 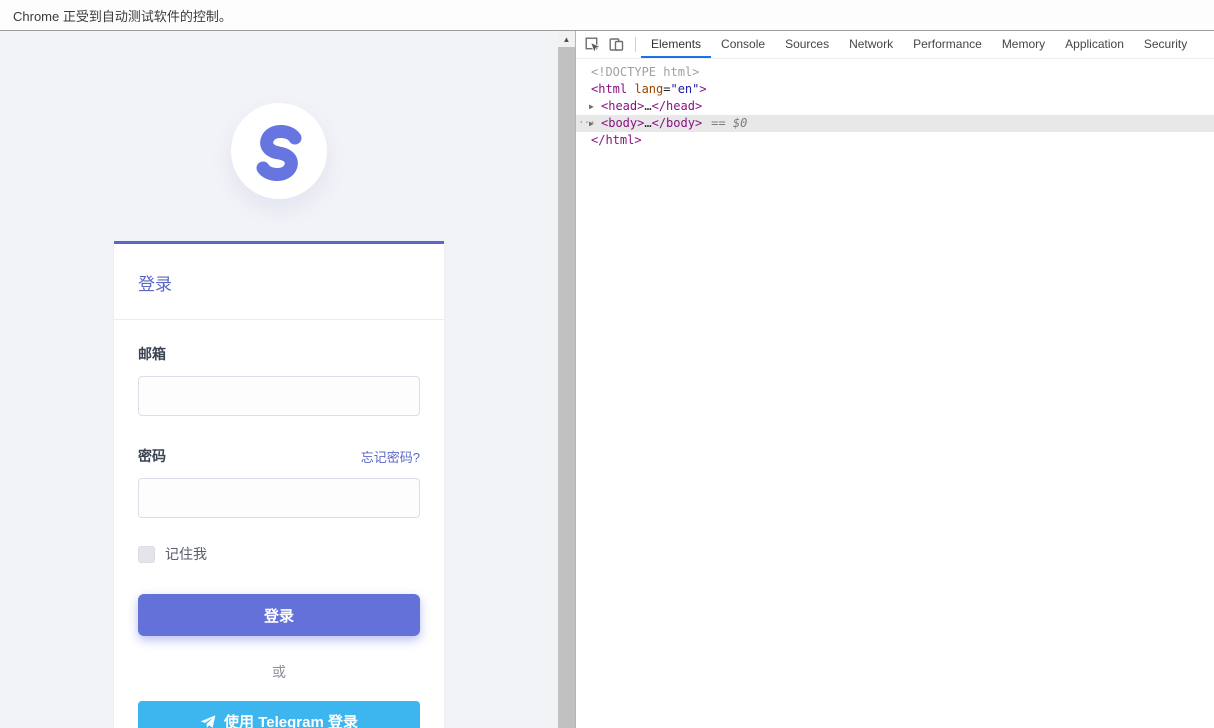 What do you see at coordinates (390, 456) in the screenshot?
I see `forgot-password-link: 忘记密码?` at bounding box center [390, 456].